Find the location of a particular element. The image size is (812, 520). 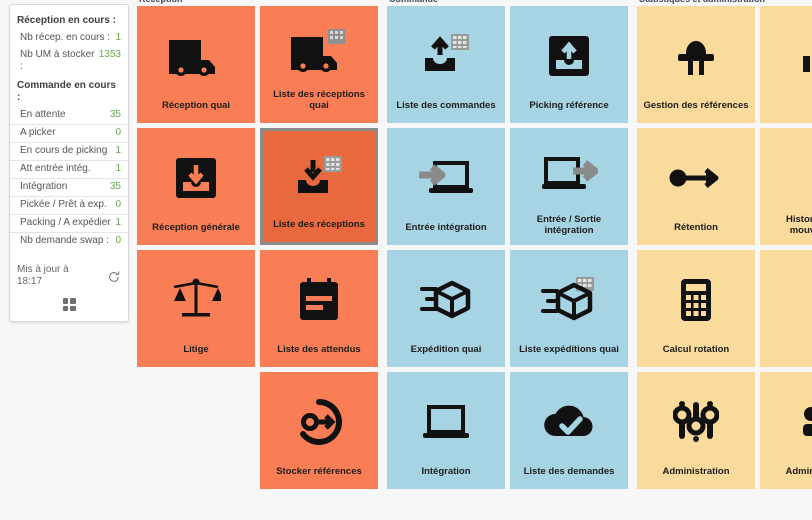

tile-label: Réception générale is located at coordinates (196, 227).